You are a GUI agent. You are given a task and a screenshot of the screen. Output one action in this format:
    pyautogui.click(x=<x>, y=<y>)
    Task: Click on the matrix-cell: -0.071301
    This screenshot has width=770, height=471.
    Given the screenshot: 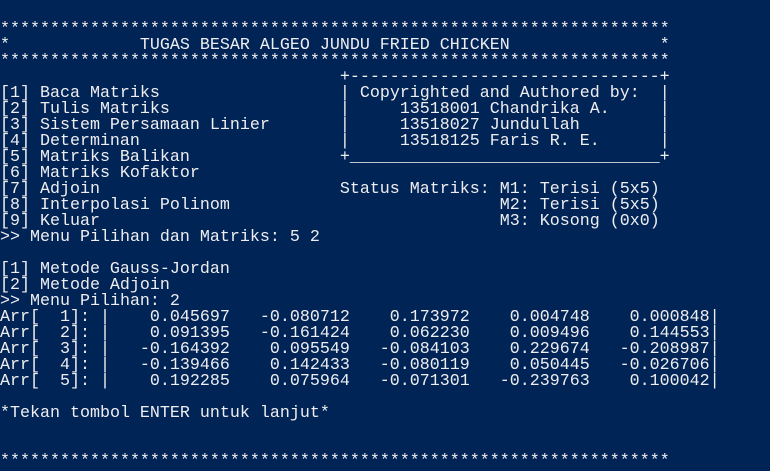 What is the action you would take?
    pyautogui.click(x=424, y=381)
    